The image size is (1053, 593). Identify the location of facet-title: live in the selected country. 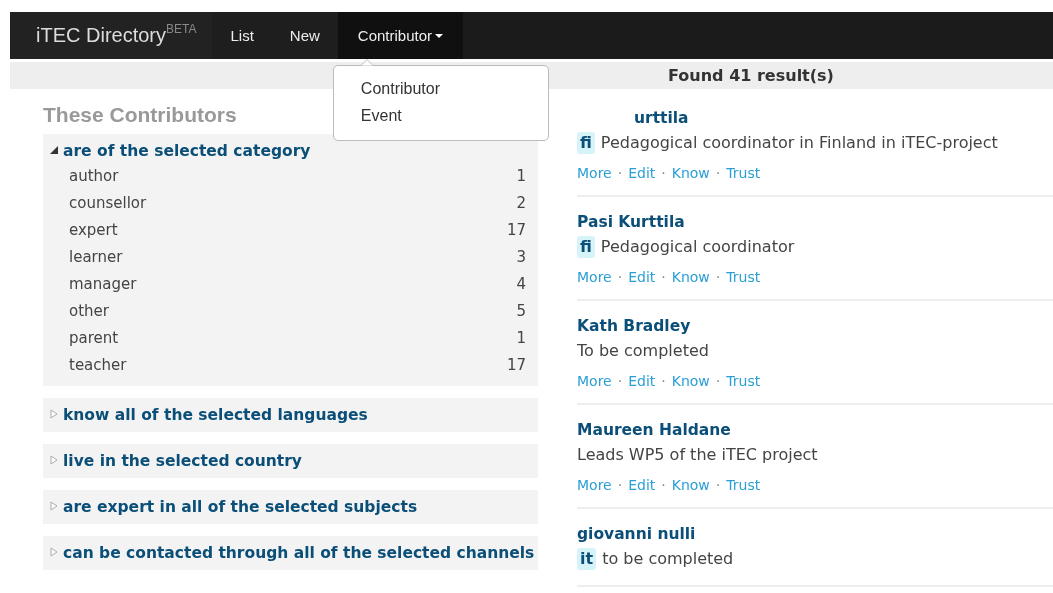
(182, 461).